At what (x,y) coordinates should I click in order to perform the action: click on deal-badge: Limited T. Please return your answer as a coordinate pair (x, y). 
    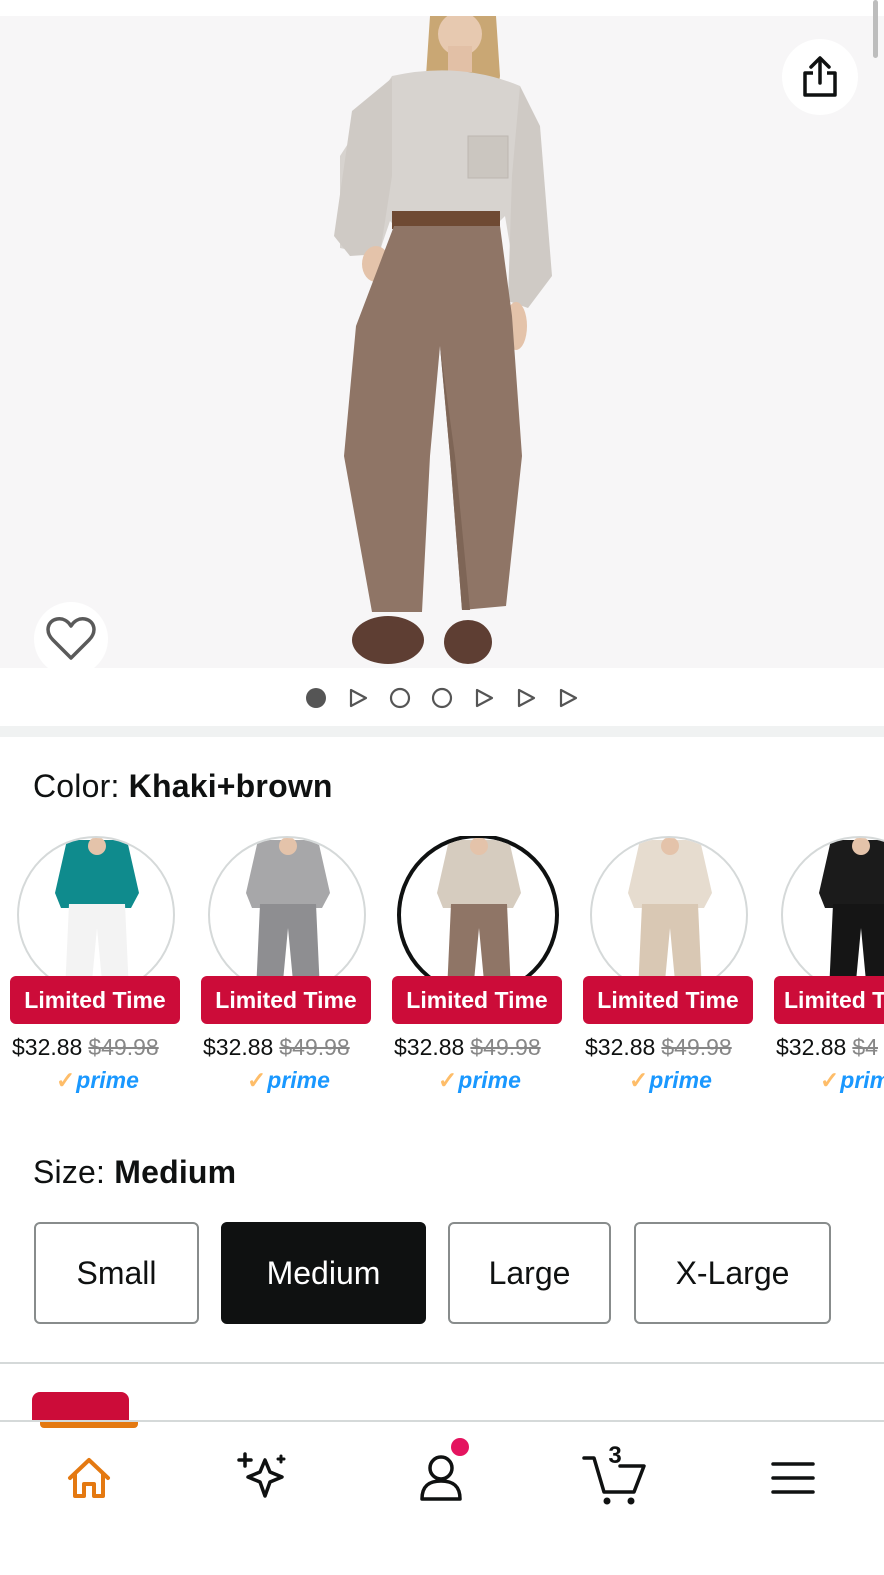
    Looking at the image, I should click on (829, 1000).